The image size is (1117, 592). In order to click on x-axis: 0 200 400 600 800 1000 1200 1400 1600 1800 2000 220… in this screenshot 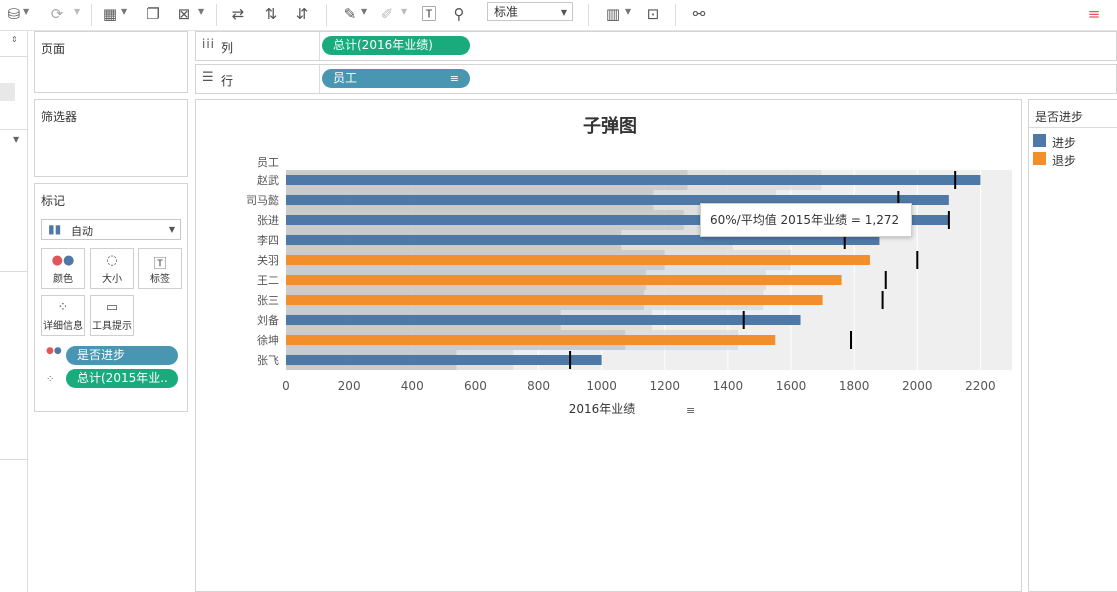, I will do `click(639, 386)`.